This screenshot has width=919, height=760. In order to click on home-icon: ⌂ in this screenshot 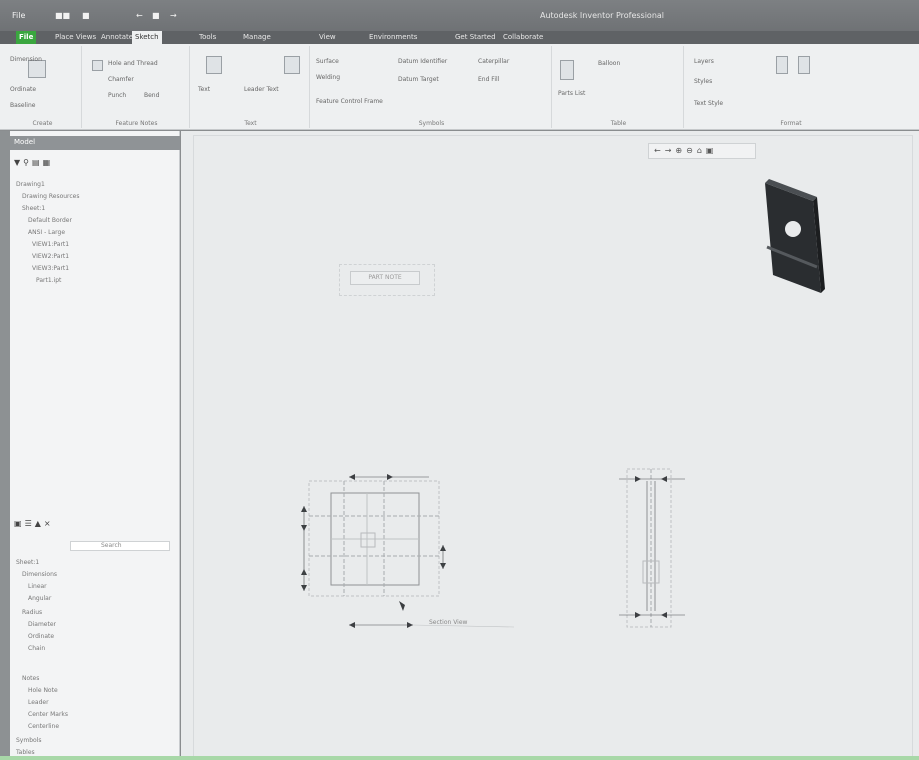, I will do `click(701, 150)`.